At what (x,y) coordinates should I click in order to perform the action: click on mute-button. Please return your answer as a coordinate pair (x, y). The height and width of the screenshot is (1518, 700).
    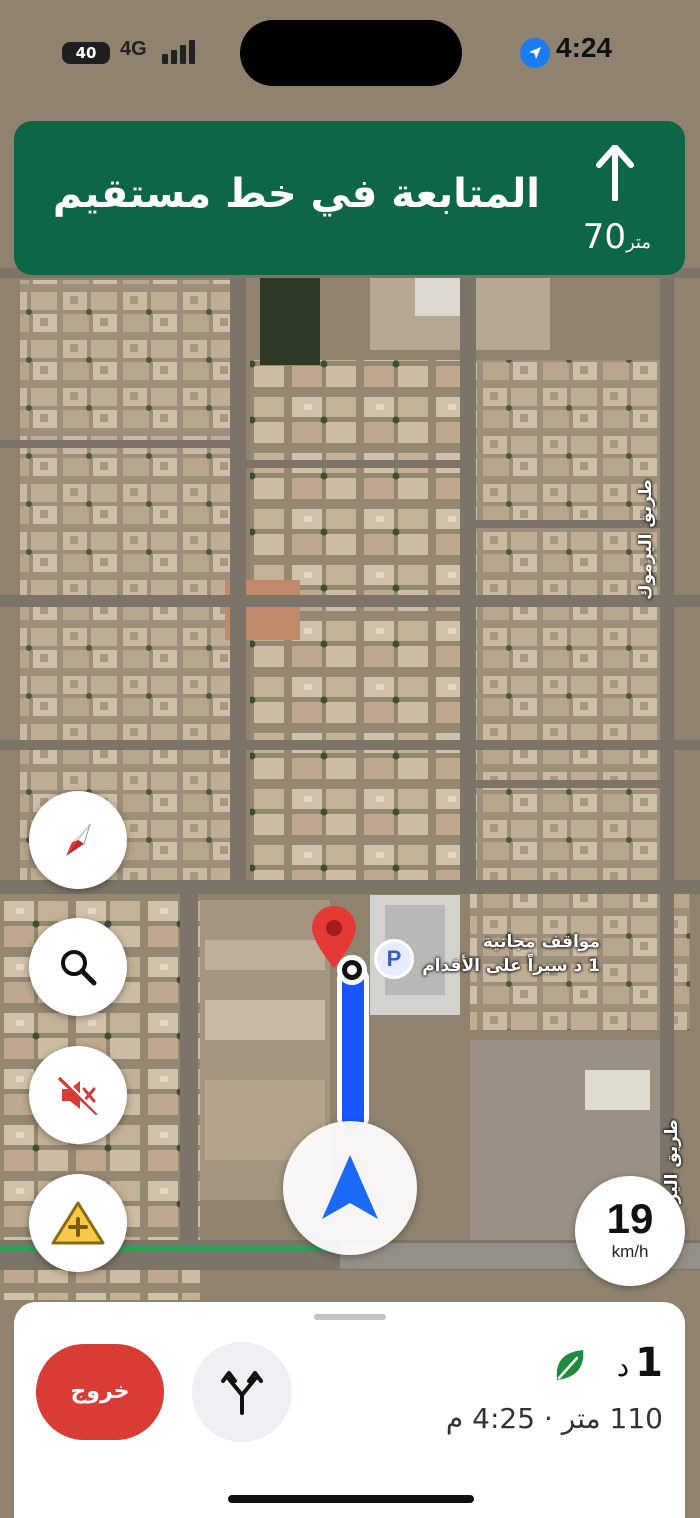
    Looking at the image, I should click on (78, 1095).